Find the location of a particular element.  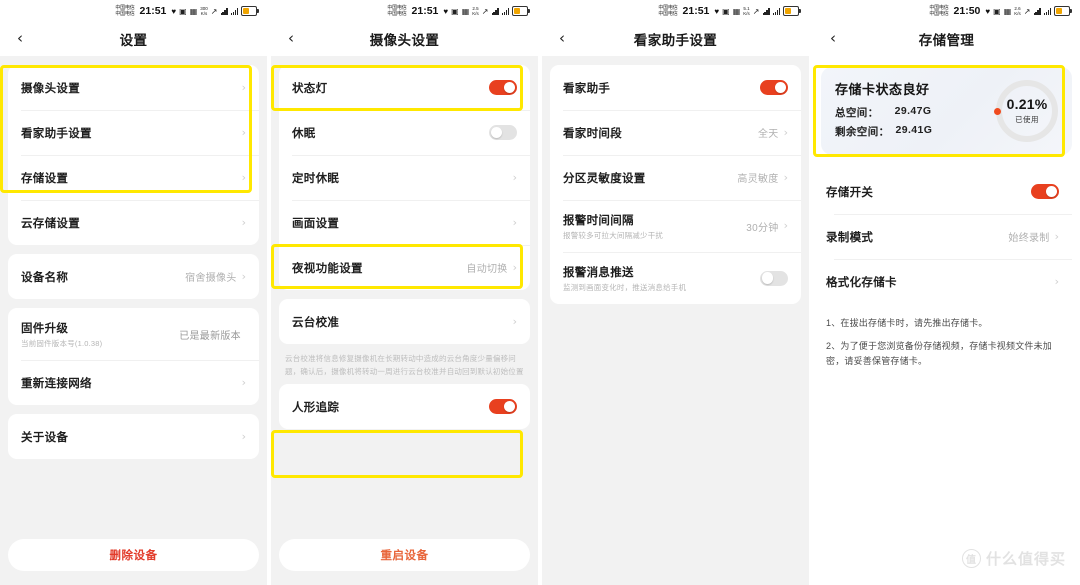

network-speed-indicator: 2.5 K/s is located at coordinates (475, 11).